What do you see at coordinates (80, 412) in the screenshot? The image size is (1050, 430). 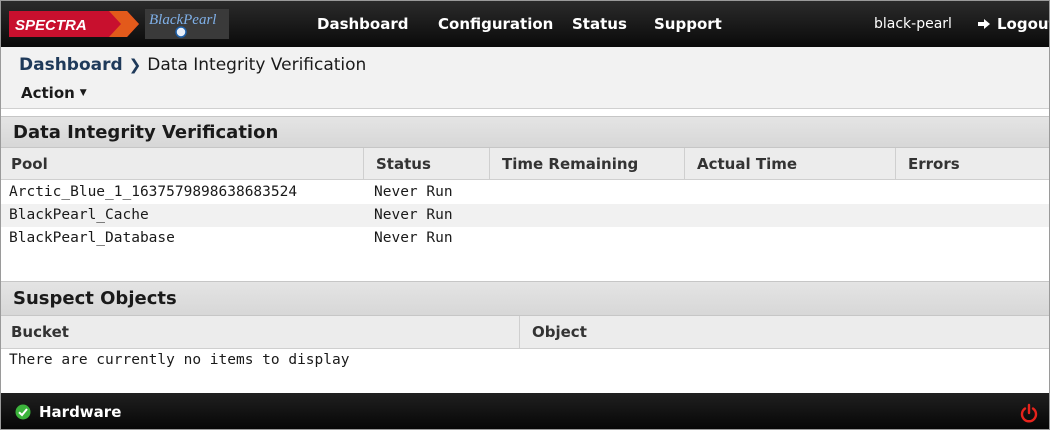 I see `hardware-label: Hardware` at bounding box center [80, 412].